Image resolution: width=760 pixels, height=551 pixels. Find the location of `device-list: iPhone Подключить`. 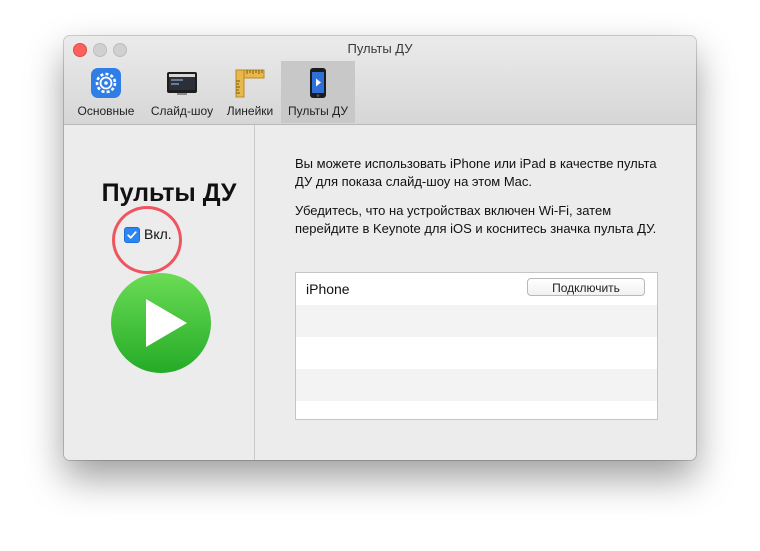

device-list: iPhone Подключить is located at coordinates (476, 346).